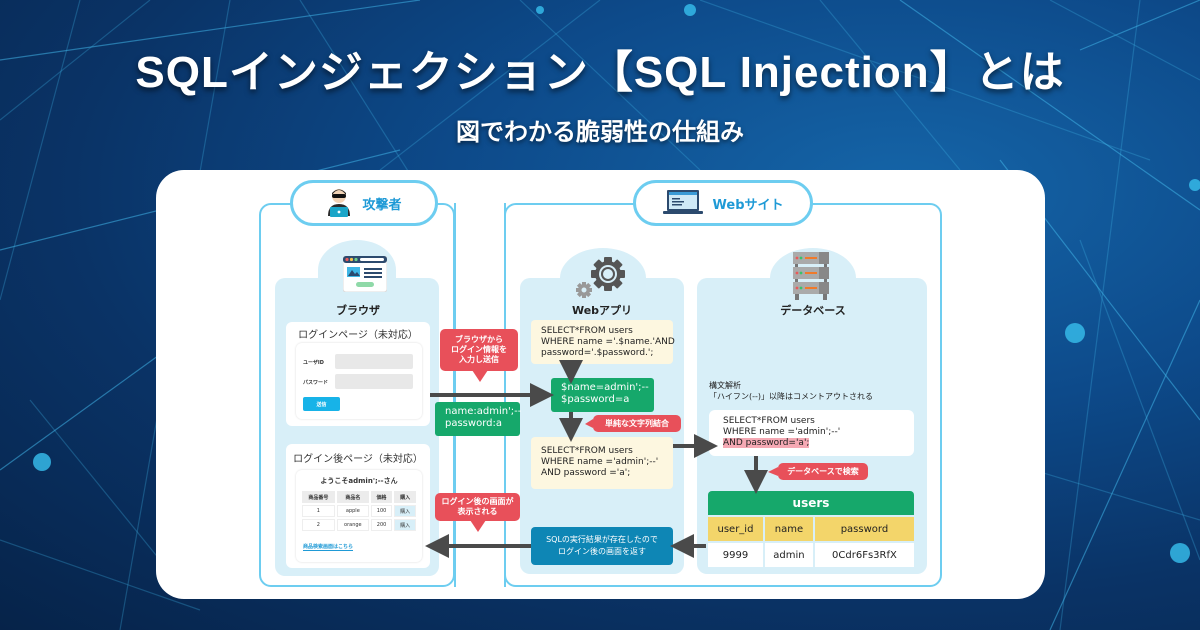 The width and height of the screenshot is (1200, 630). Describe the element at coordinates (318, 511) in the screenshot. I see `cell: 1` at that location.